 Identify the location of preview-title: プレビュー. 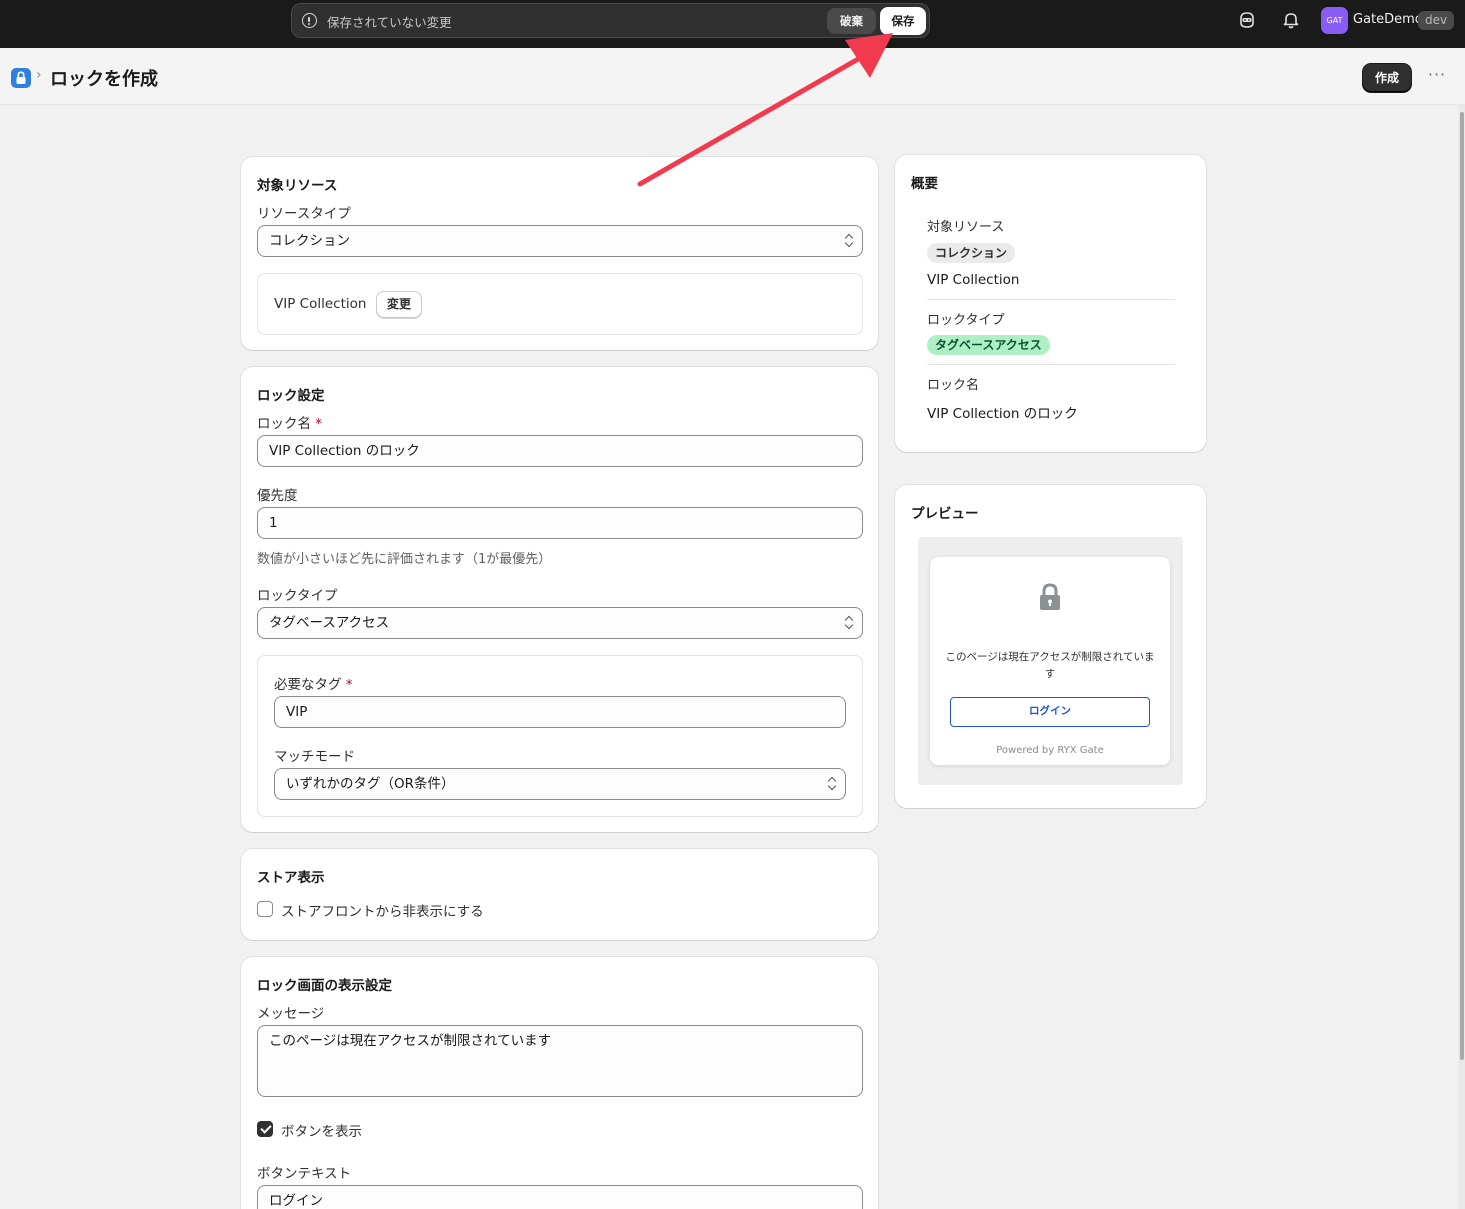
(945, 514).